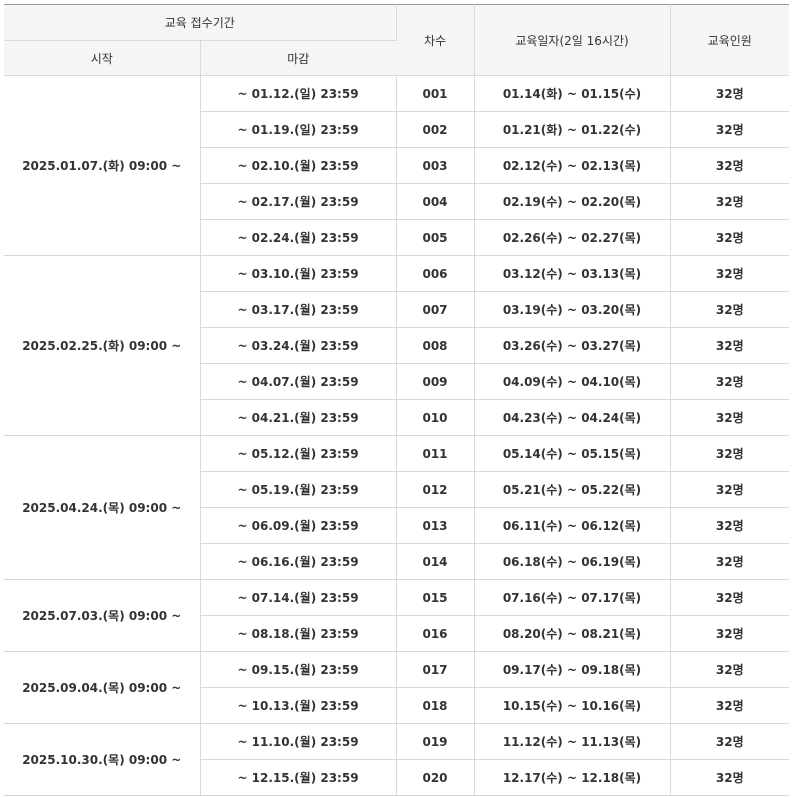 This screenshot has height=797, width=799. I want to click on edu-date-cell: 06.11(수) ~ 06.12(목), so click(572, 525).